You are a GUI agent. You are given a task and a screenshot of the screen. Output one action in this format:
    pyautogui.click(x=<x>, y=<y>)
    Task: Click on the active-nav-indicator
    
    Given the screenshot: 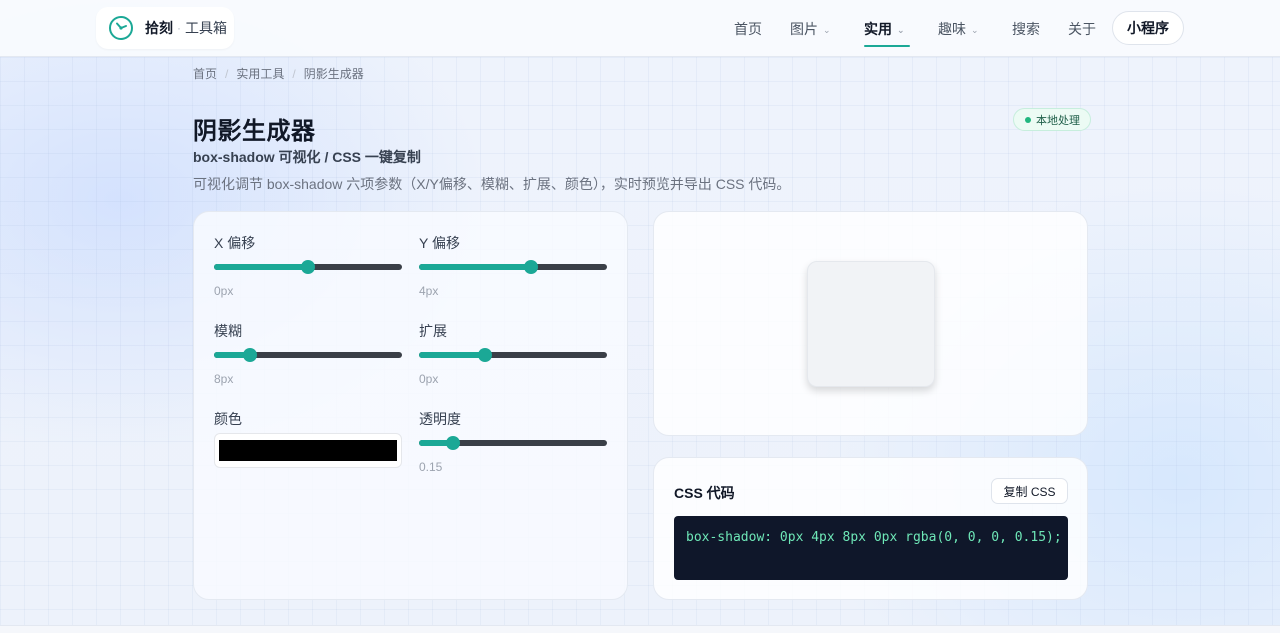 What is the action you would take?
    pyautogui.click(x=887, y=46)
    